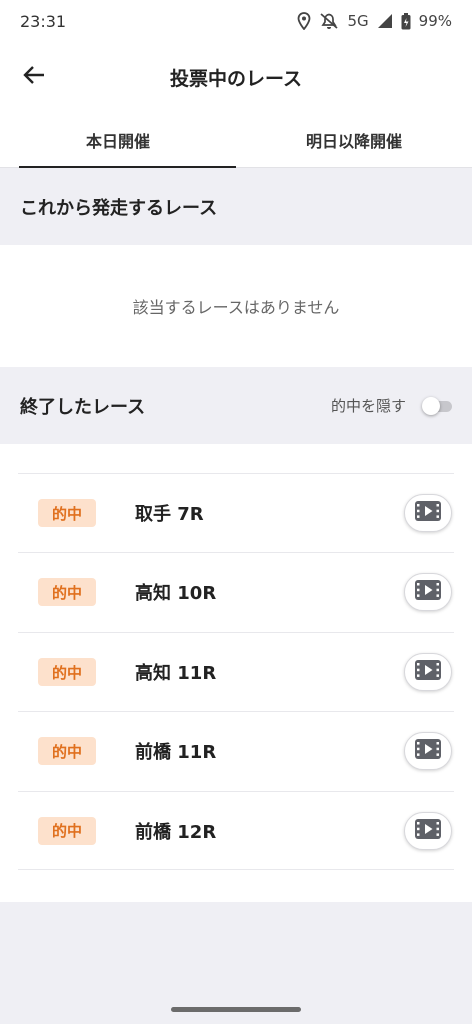 This screenshot has height=1024, width=472. I want to click on race-row: 的中 取手 7R, so click(236, 512).